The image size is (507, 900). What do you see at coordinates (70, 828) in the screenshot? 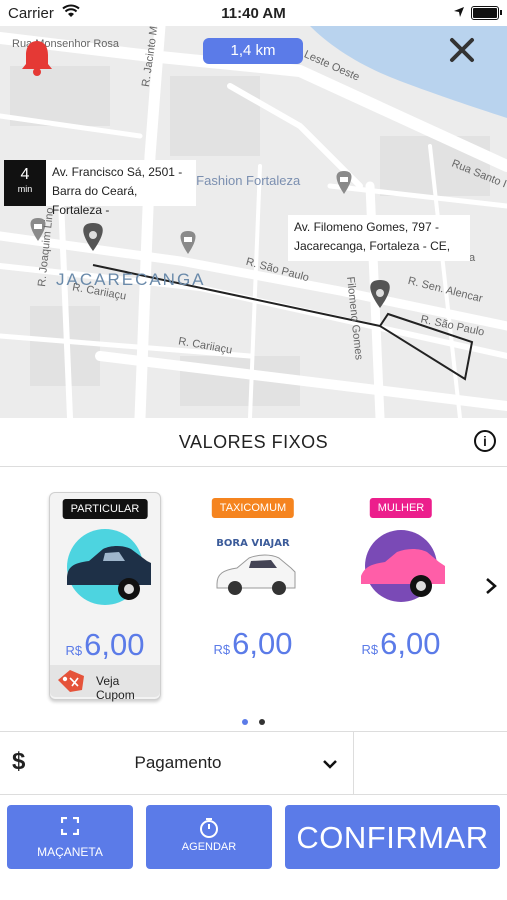
I see `expand-icon` at bounding box center [70, 828].